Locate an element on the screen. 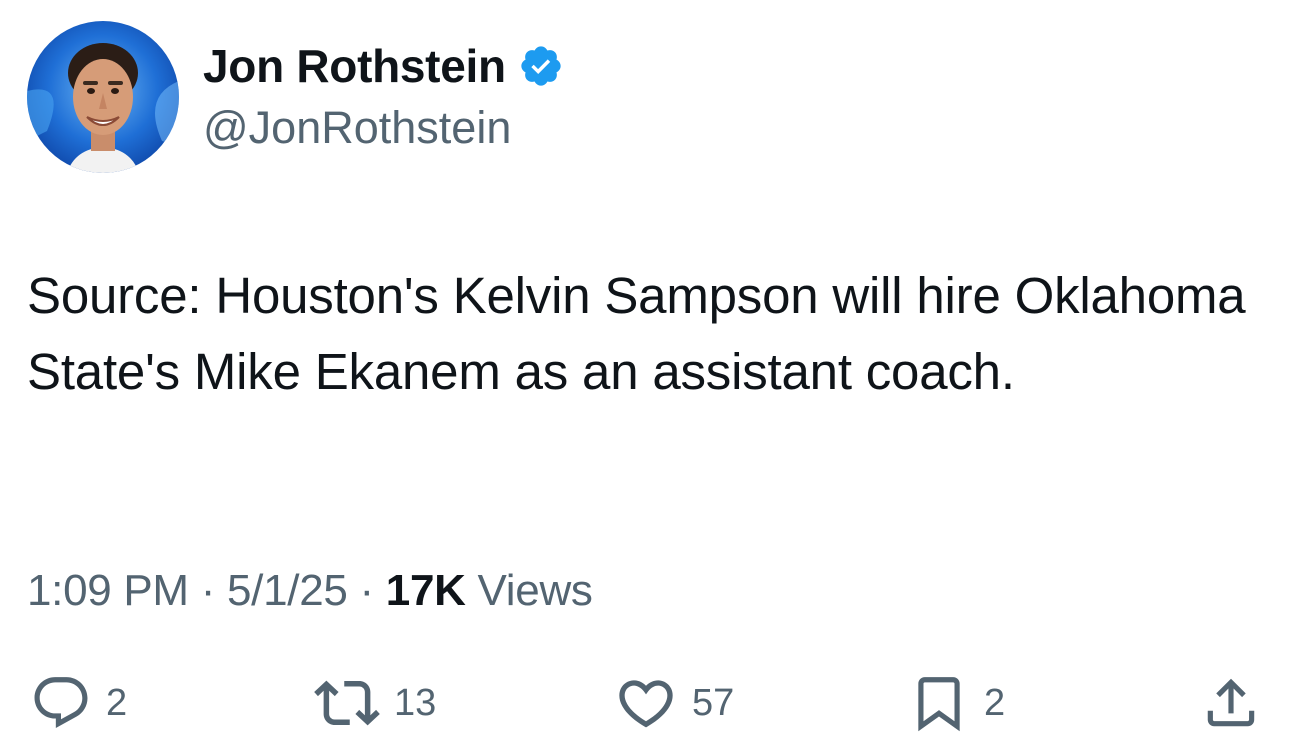  share-button is located at coordinates (1231, 703).